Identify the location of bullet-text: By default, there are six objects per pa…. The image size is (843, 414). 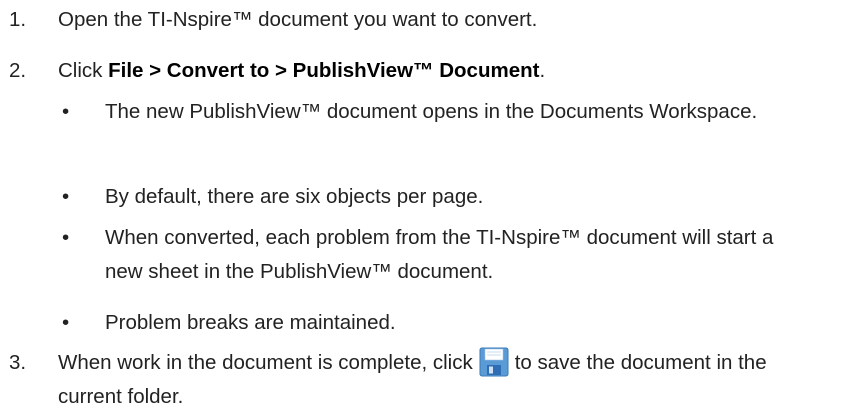
(294, 196).